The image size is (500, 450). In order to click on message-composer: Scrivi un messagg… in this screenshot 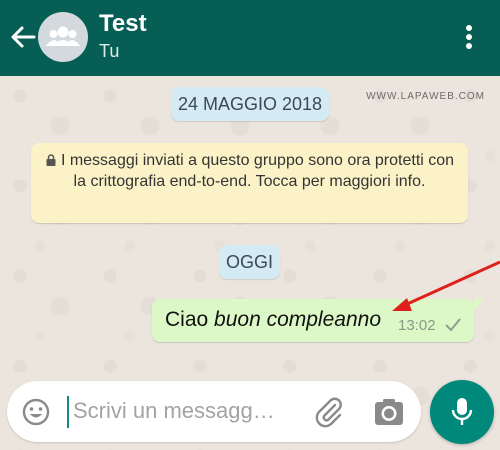, I will do `click(214, 411)`.